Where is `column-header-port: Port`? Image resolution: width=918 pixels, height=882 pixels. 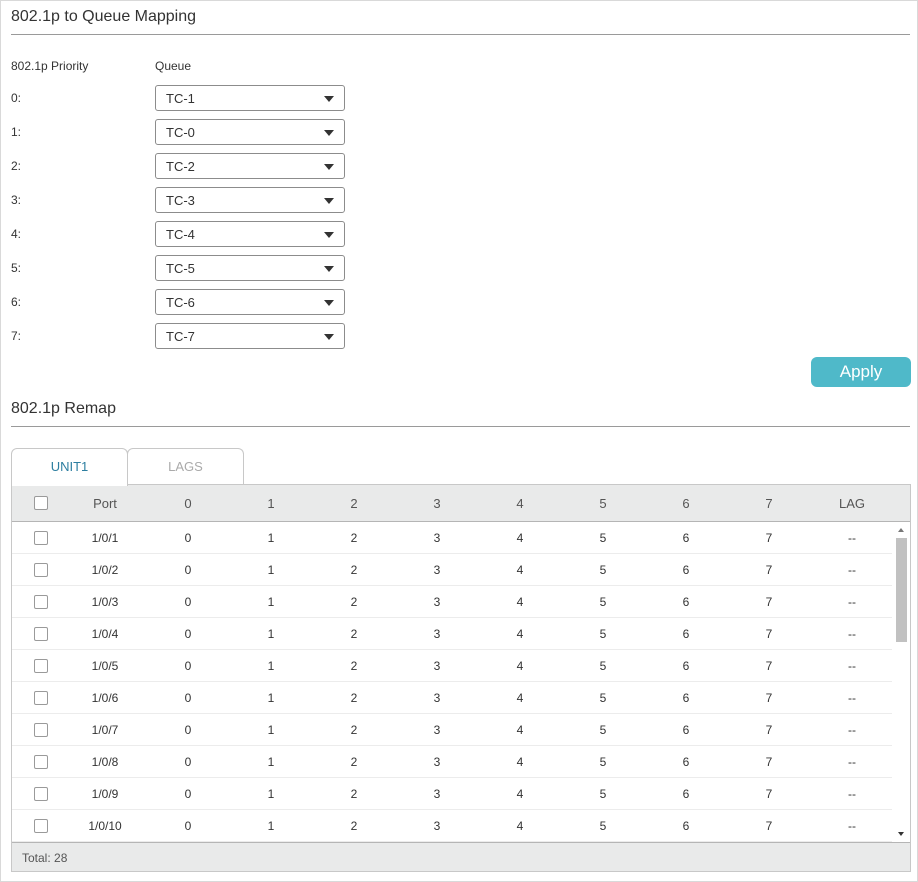 column-header-port: Port is located at coordinates (105, 503).